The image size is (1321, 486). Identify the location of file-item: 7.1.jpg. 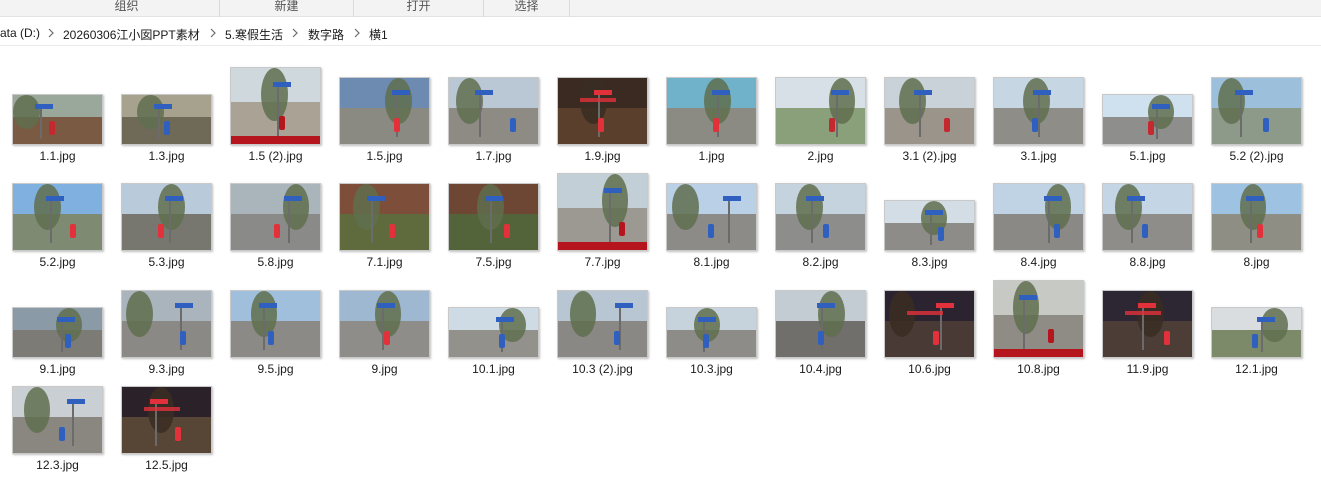
(384, 227).